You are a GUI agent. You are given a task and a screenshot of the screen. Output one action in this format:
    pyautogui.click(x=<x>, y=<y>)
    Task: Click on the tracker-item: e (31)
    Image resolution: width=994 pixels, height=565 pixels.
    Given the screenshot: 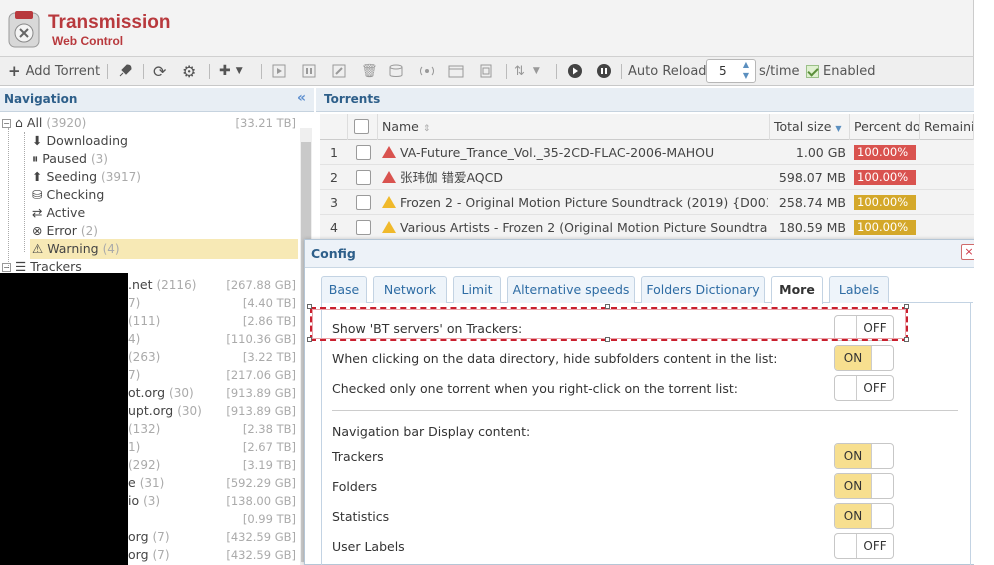 What is the action you would take?
    pyautogui.click(x=146, y=483)
    